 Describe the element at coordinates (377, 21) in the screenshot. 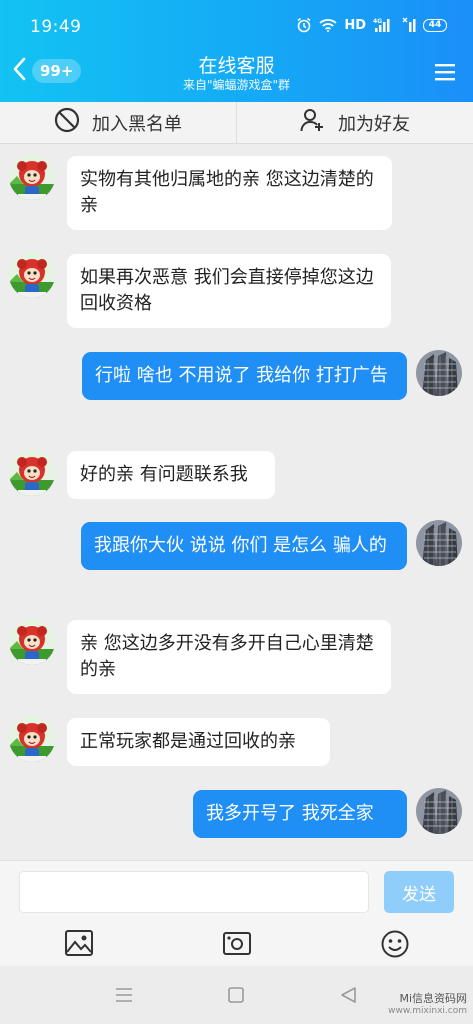

I see `signal-tag: 4G` at that location.